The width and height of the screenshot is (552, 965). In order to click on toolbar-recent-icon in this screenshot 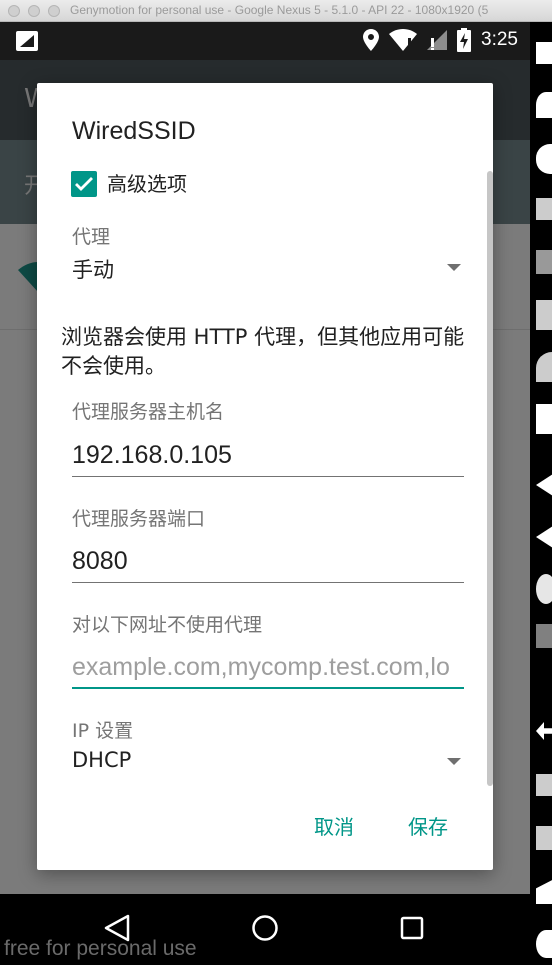, I will do `click(544, 785)`.